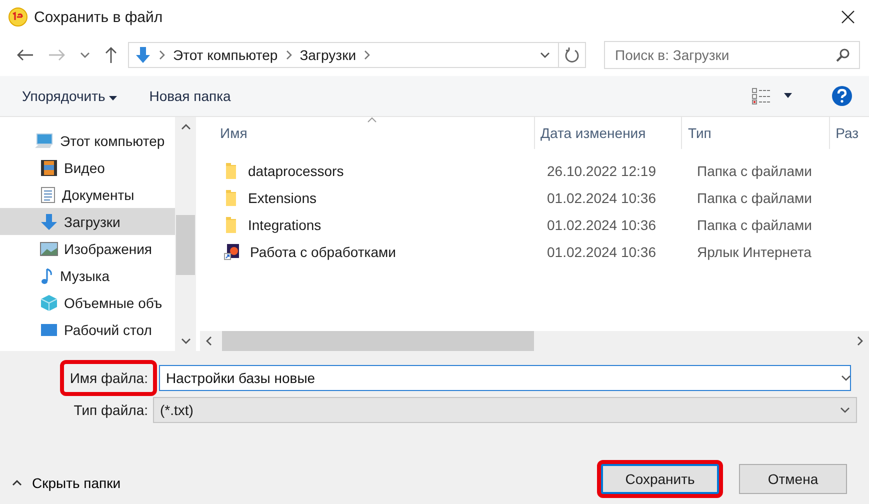  Describe the element at coordinates (87, 167) in the screenshot. I see `sidebar-item: Видео` at that location.